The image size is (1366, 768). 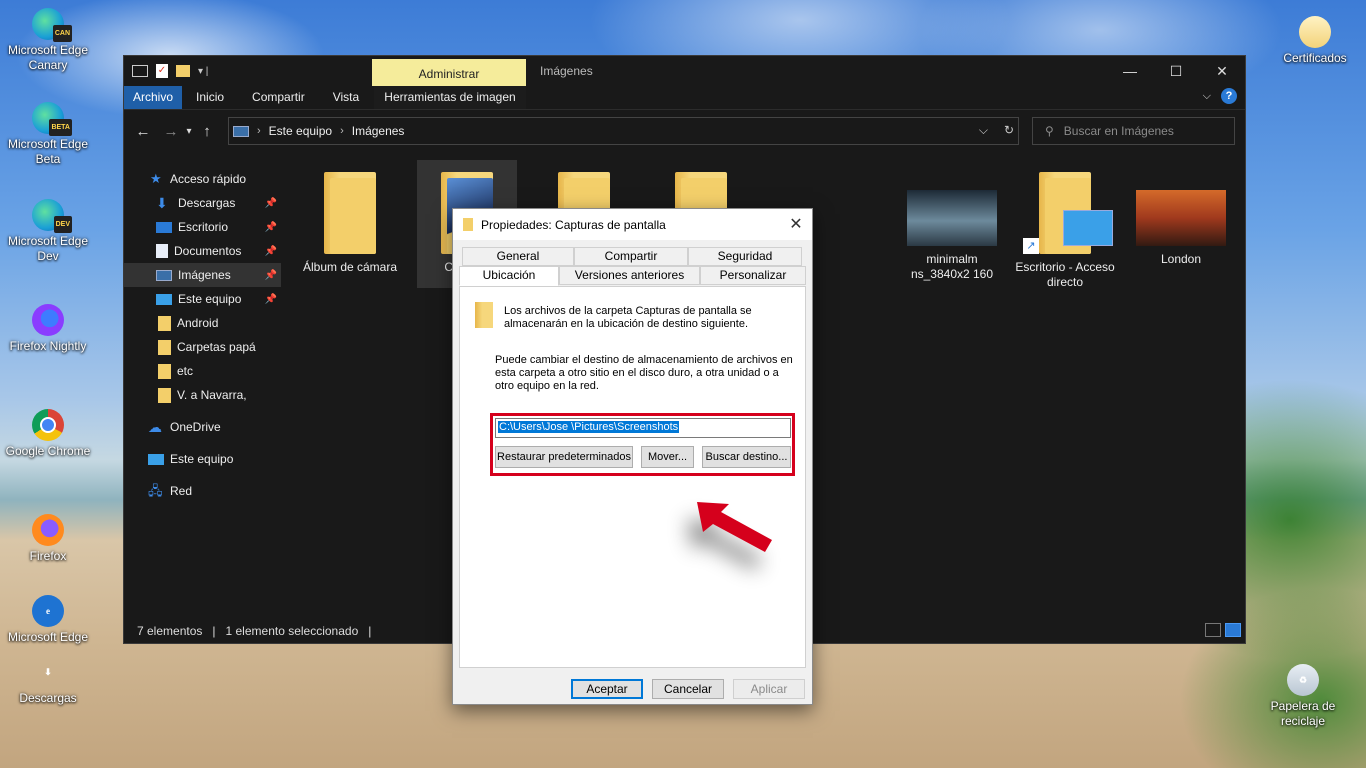 I want to click on address-dropdown-icon: ⌵, so click(x=983, y=130).